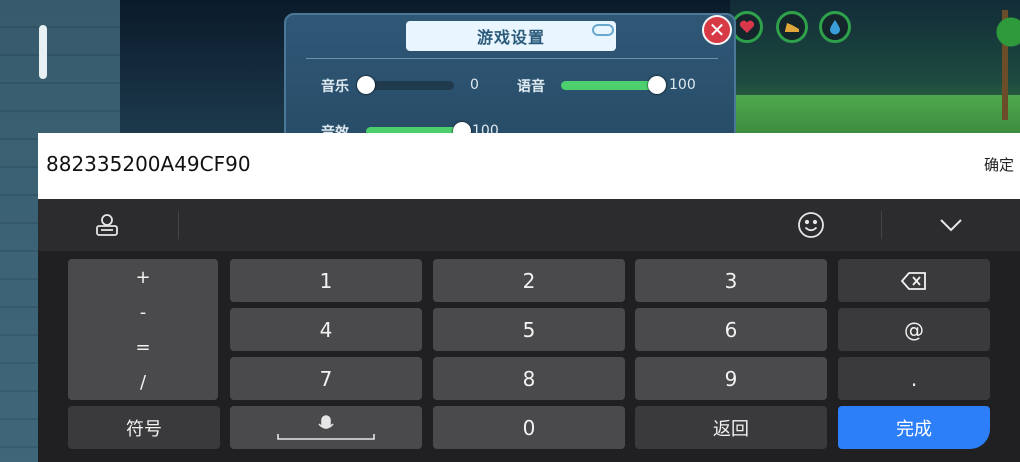  What do you see at coordinates (529, 280) in the screenshot?
I see `key-2: 2` at bounding box center [529, 280].